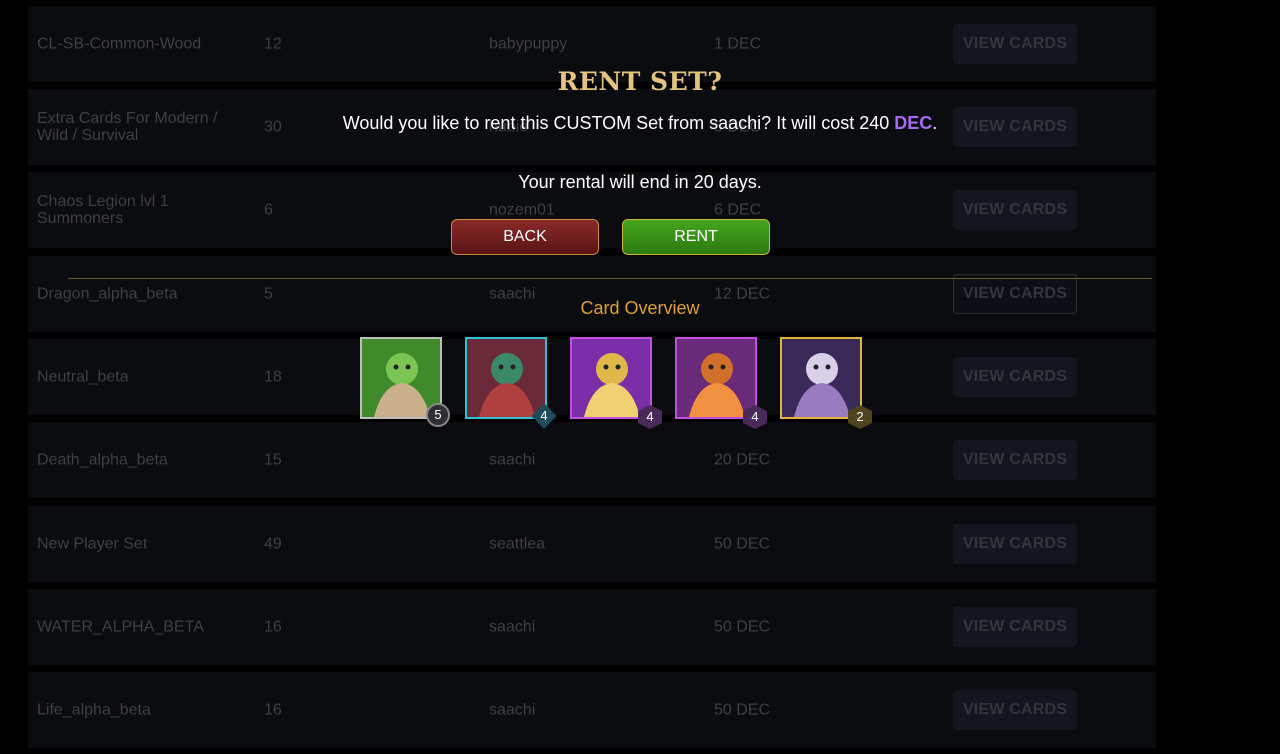 This screenshot has height=754, width=1280. What do you see at coordinates (506, 378) in the screenshot?
I see `naga-card-icon` at bounding box center [506, 378].